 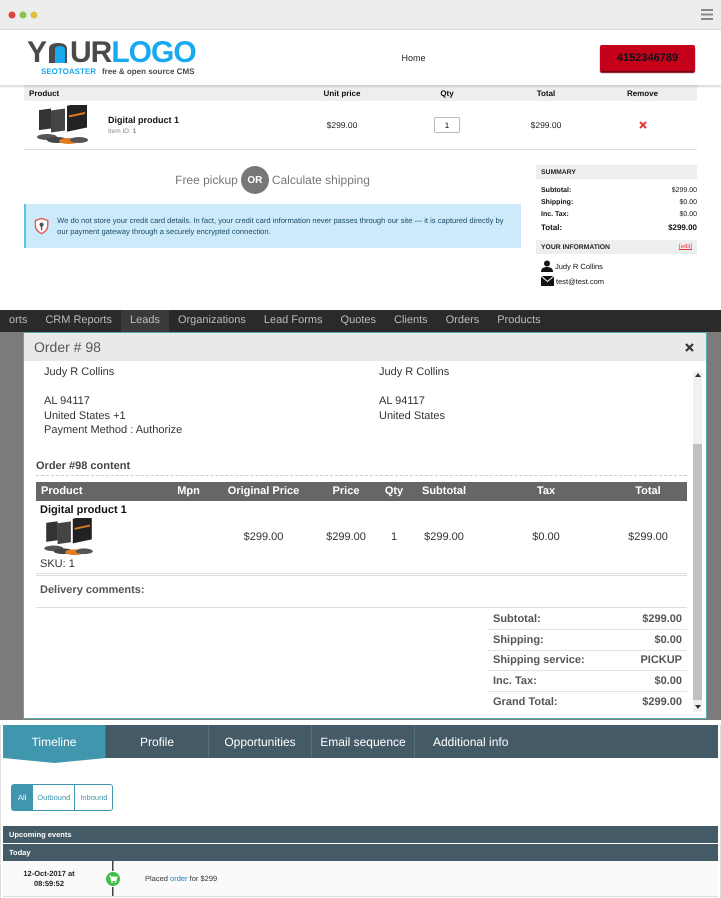 I want to click on logo-tagline: free & open source CMS, so click(x=148, y=71).